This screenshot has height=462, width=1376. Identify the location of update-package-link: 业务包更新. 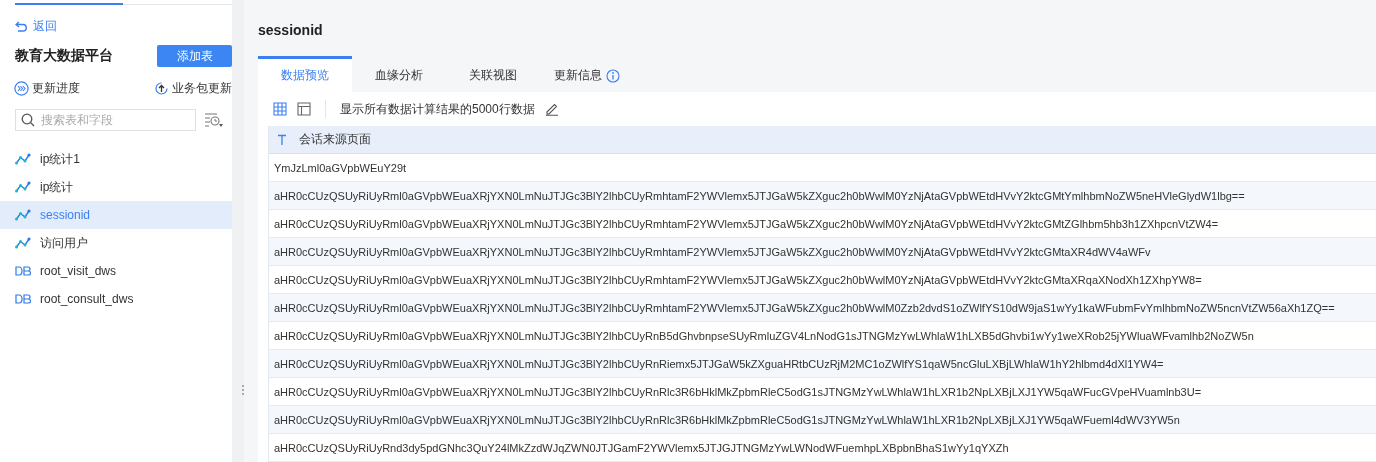
(193, 88).